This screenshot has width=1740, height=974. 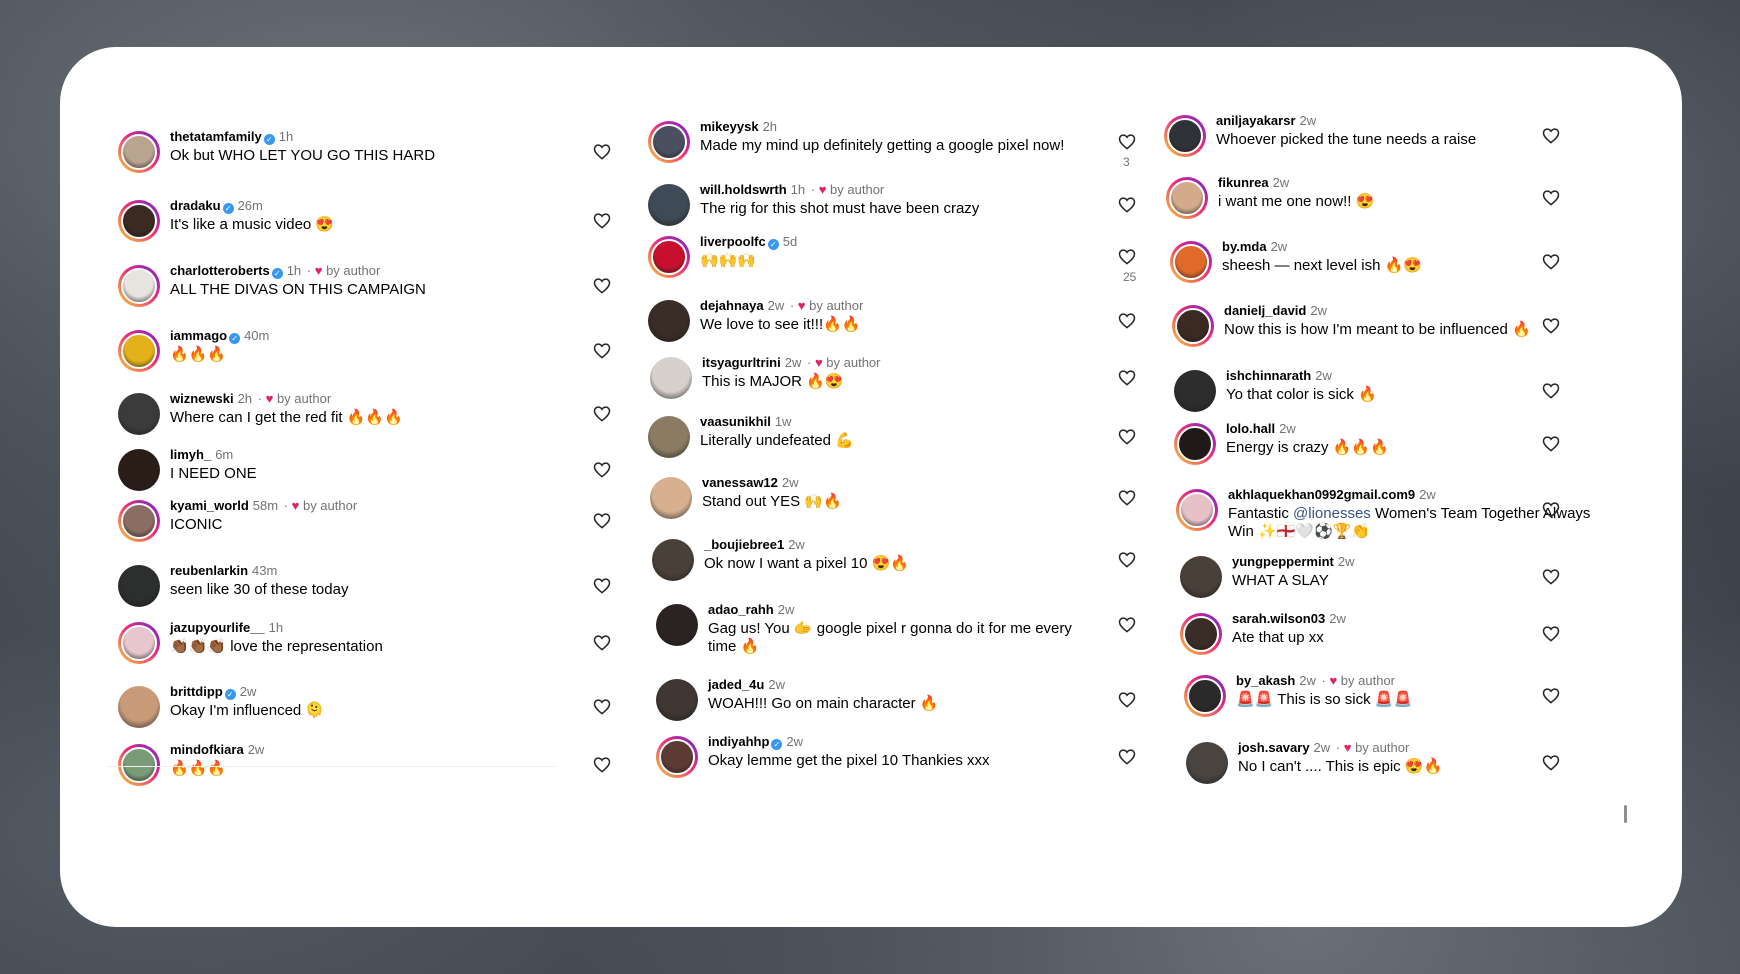 I want to click on username-link: jazupyourlife__, so click(x=217, y=627).